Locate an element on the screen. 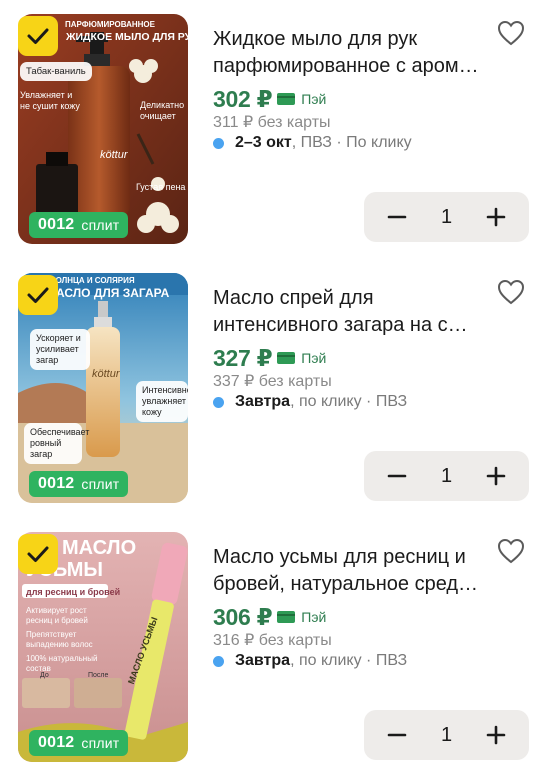  old-price: 311 ₽ без карты is located at coordinates (272, 122).